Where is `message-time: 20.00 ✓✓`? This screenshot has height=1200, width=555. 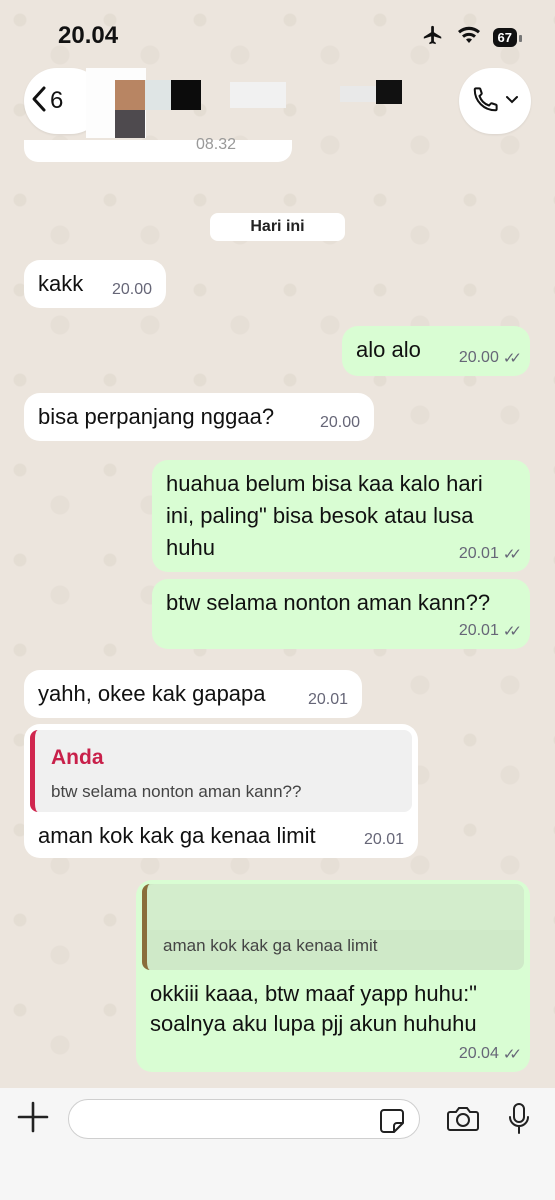 message-time: 20.00 ✓✓ is located at coordinates (490, 358).